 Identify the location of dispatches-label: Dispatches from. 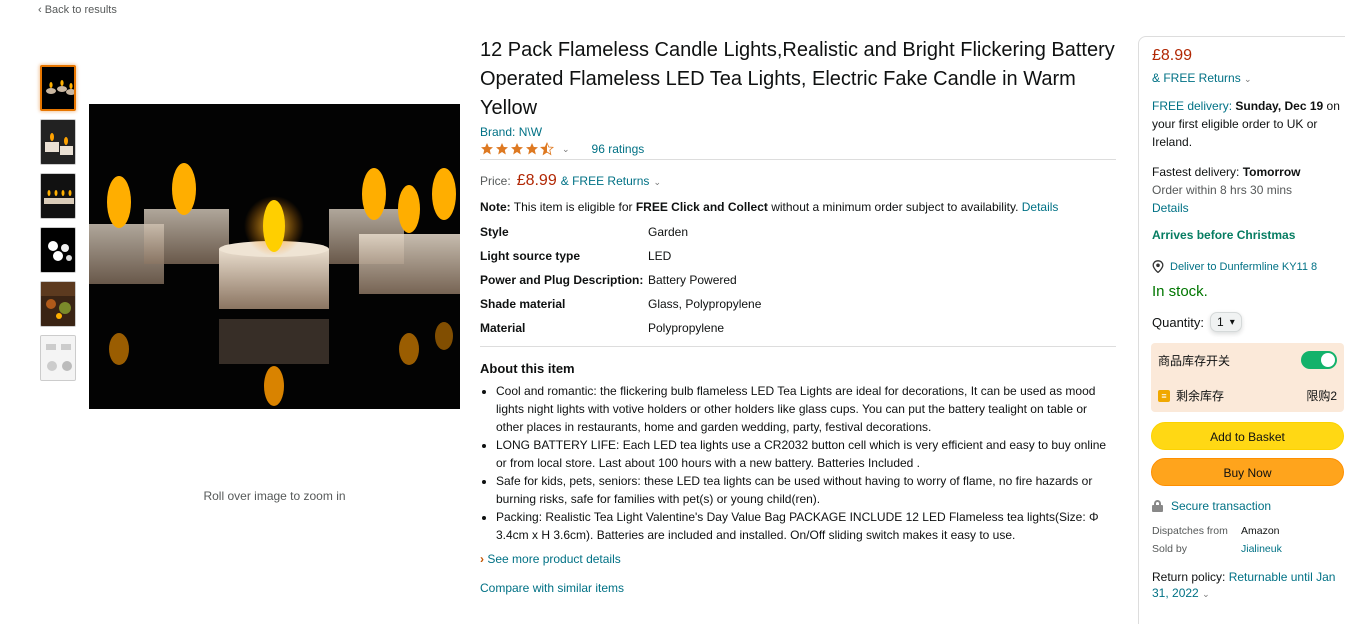
(1190, 531).